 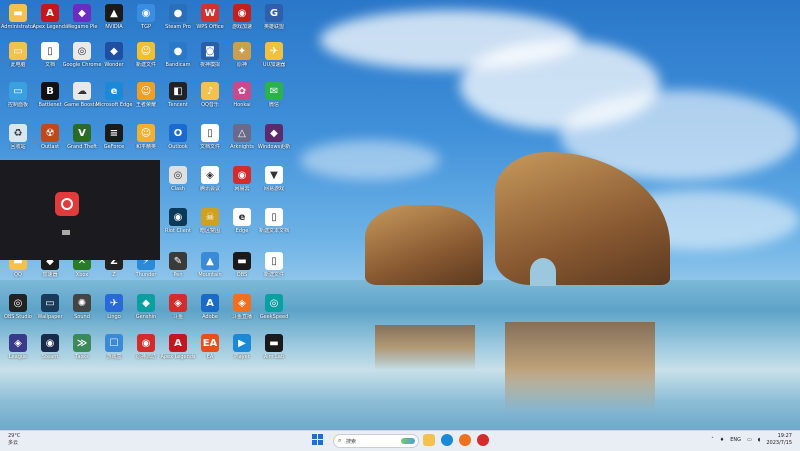 I want to click on desktop-icon: ▭ 此电脑, so click(x=18, y=60).